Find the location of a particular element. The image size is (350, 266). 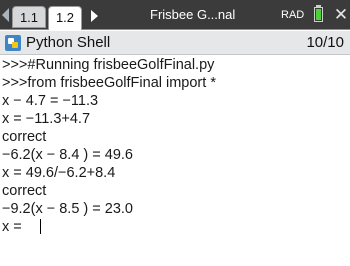

shell-header: Python Shell 10/10 is located at coordinates (175, 43).